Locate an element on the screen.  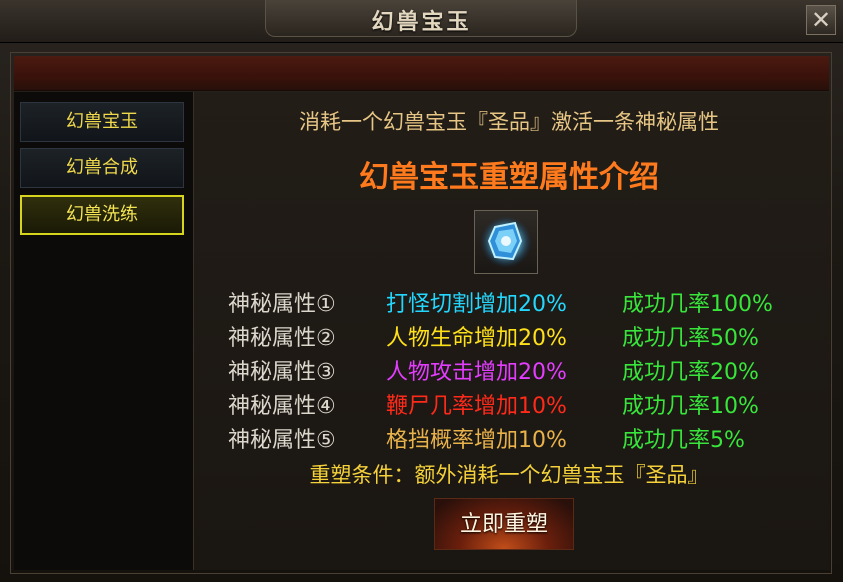
sidebar-item-beast-refine: 幻兽洗练 is located at coordinates (102, 215).